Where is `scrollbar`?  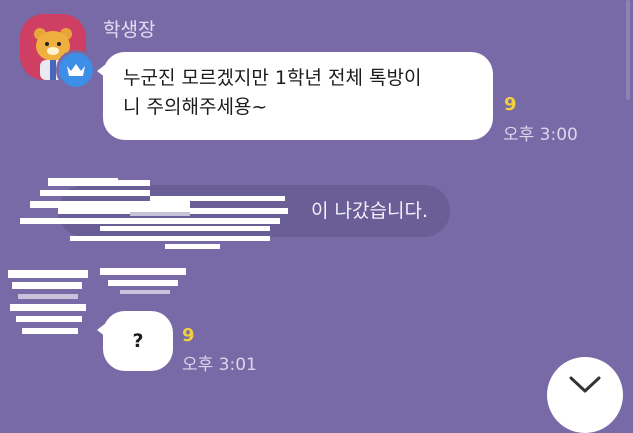
scrollbar is located at coordinates (628, 50).